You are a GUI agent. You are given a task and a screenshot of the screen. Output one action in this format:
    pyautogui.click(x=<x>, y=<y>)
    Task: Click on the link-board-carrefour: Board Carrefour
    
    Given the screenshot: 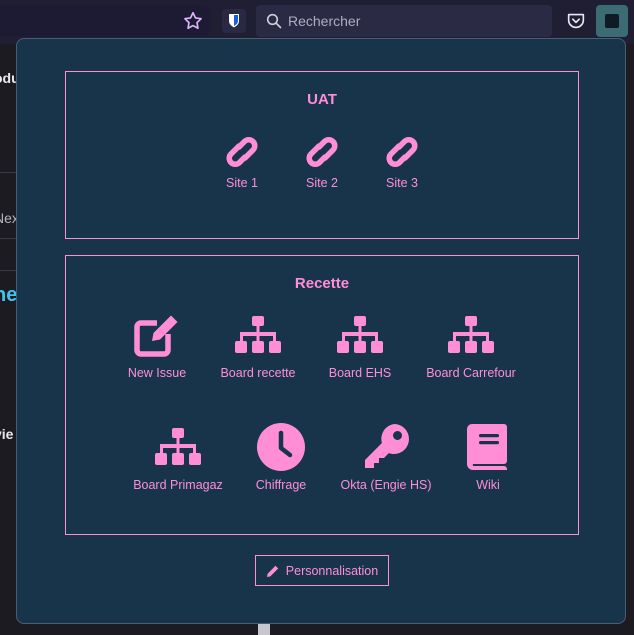 What is the action you would take?
    pyautogui.click(x=471, y=347)
    